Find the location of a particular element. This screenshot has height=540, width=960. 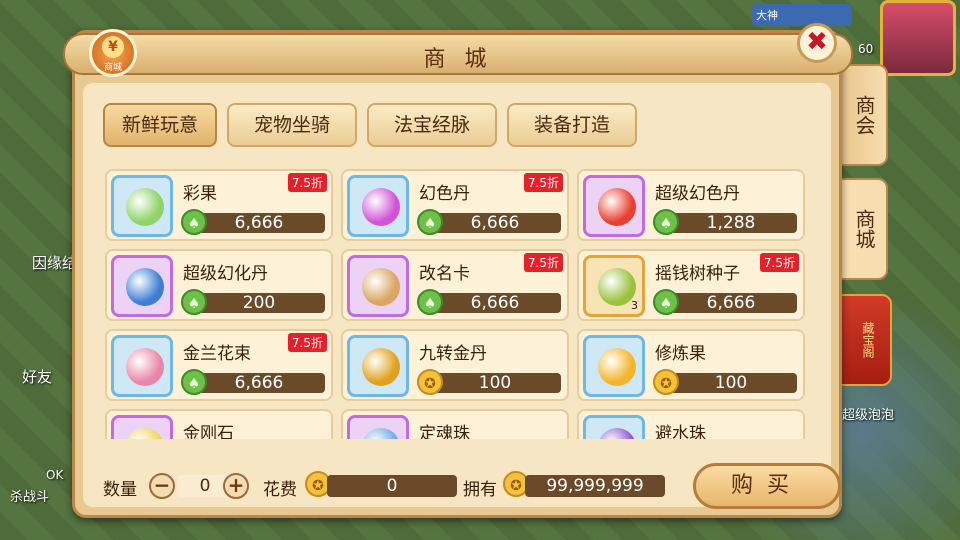

side-tab-mall: 商城 is located at coordinates (862, 229).